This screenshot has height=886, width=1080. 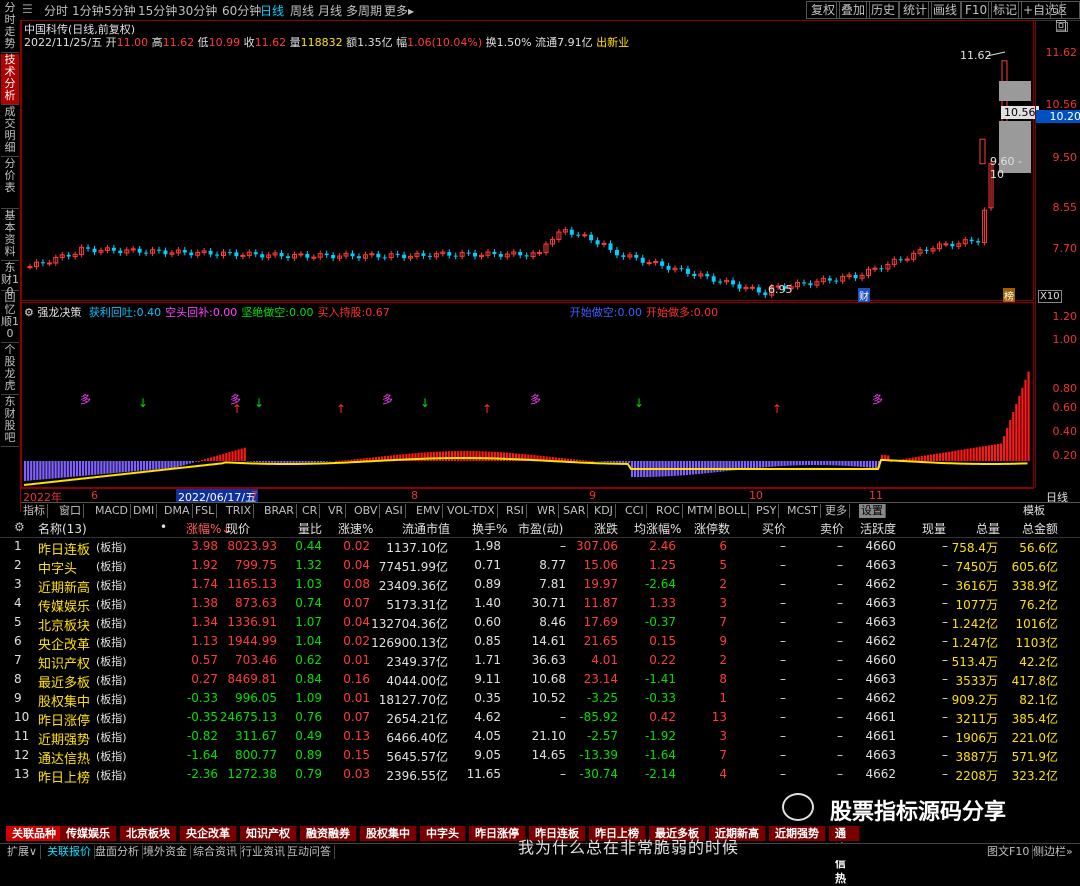 I want to click on settings-gear-icon: ⚙, so click(x=19, y=527).